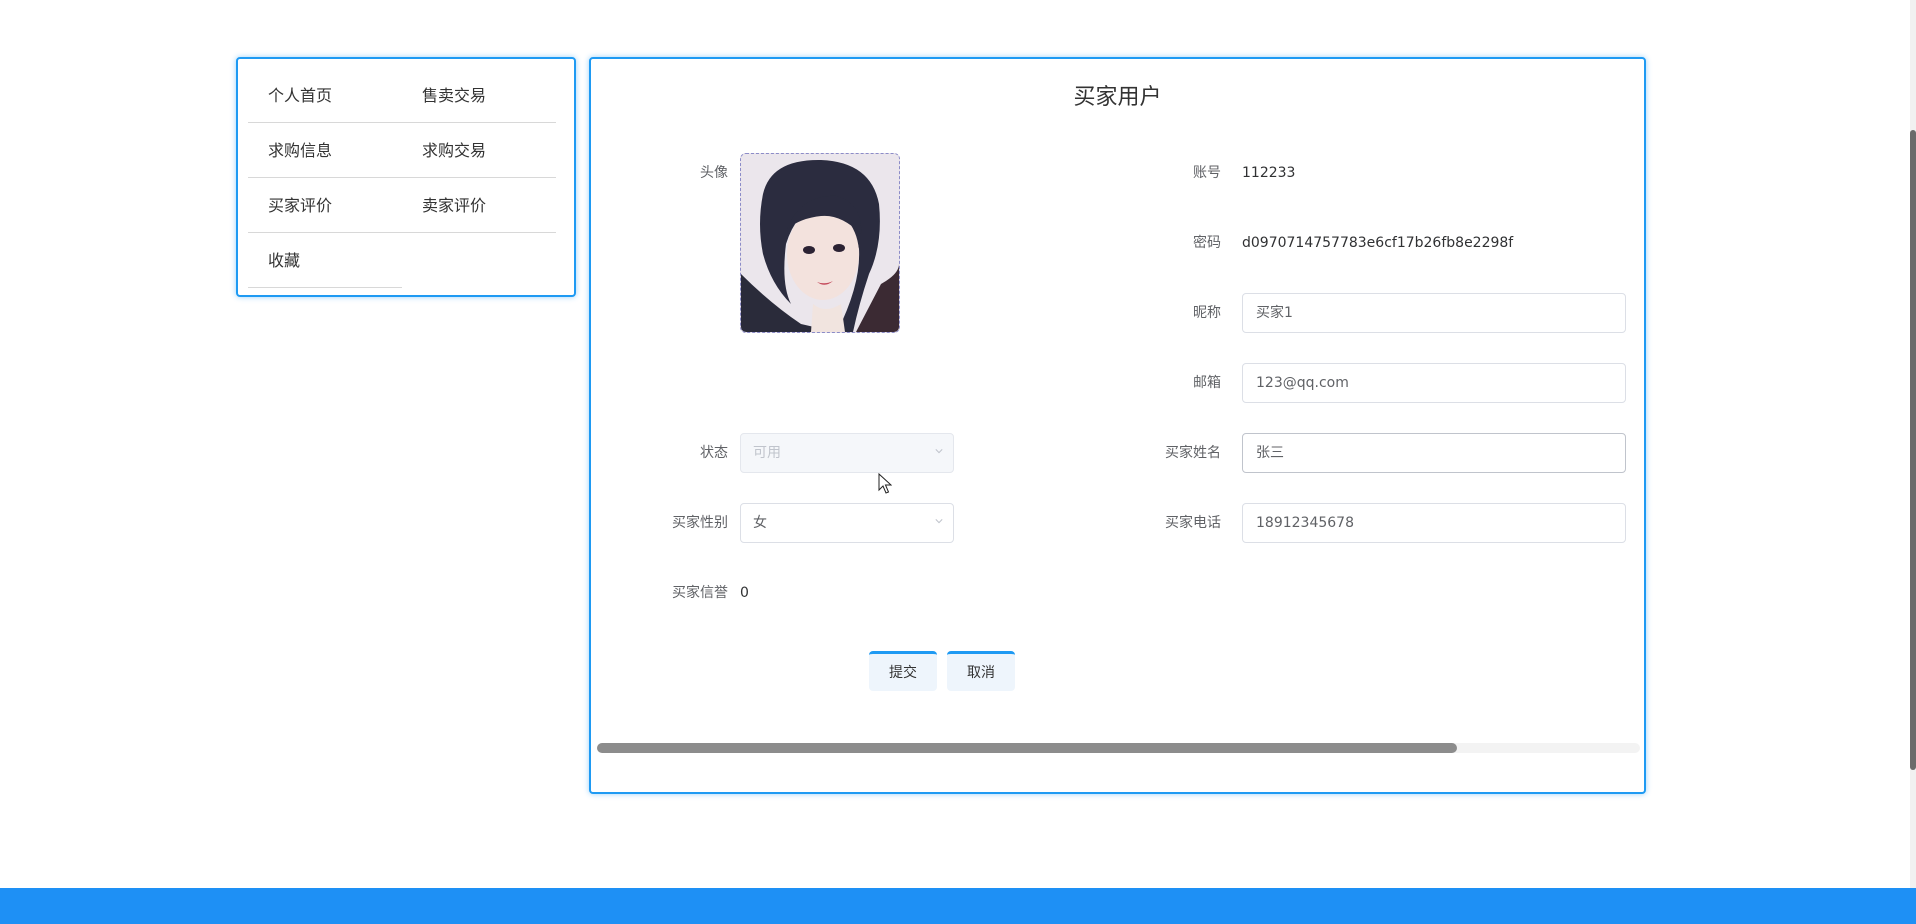 The height and width of the screenshot is (924, 1916). I want to click on menu-item-seller-review: 卖家评价, so click(479, 206).